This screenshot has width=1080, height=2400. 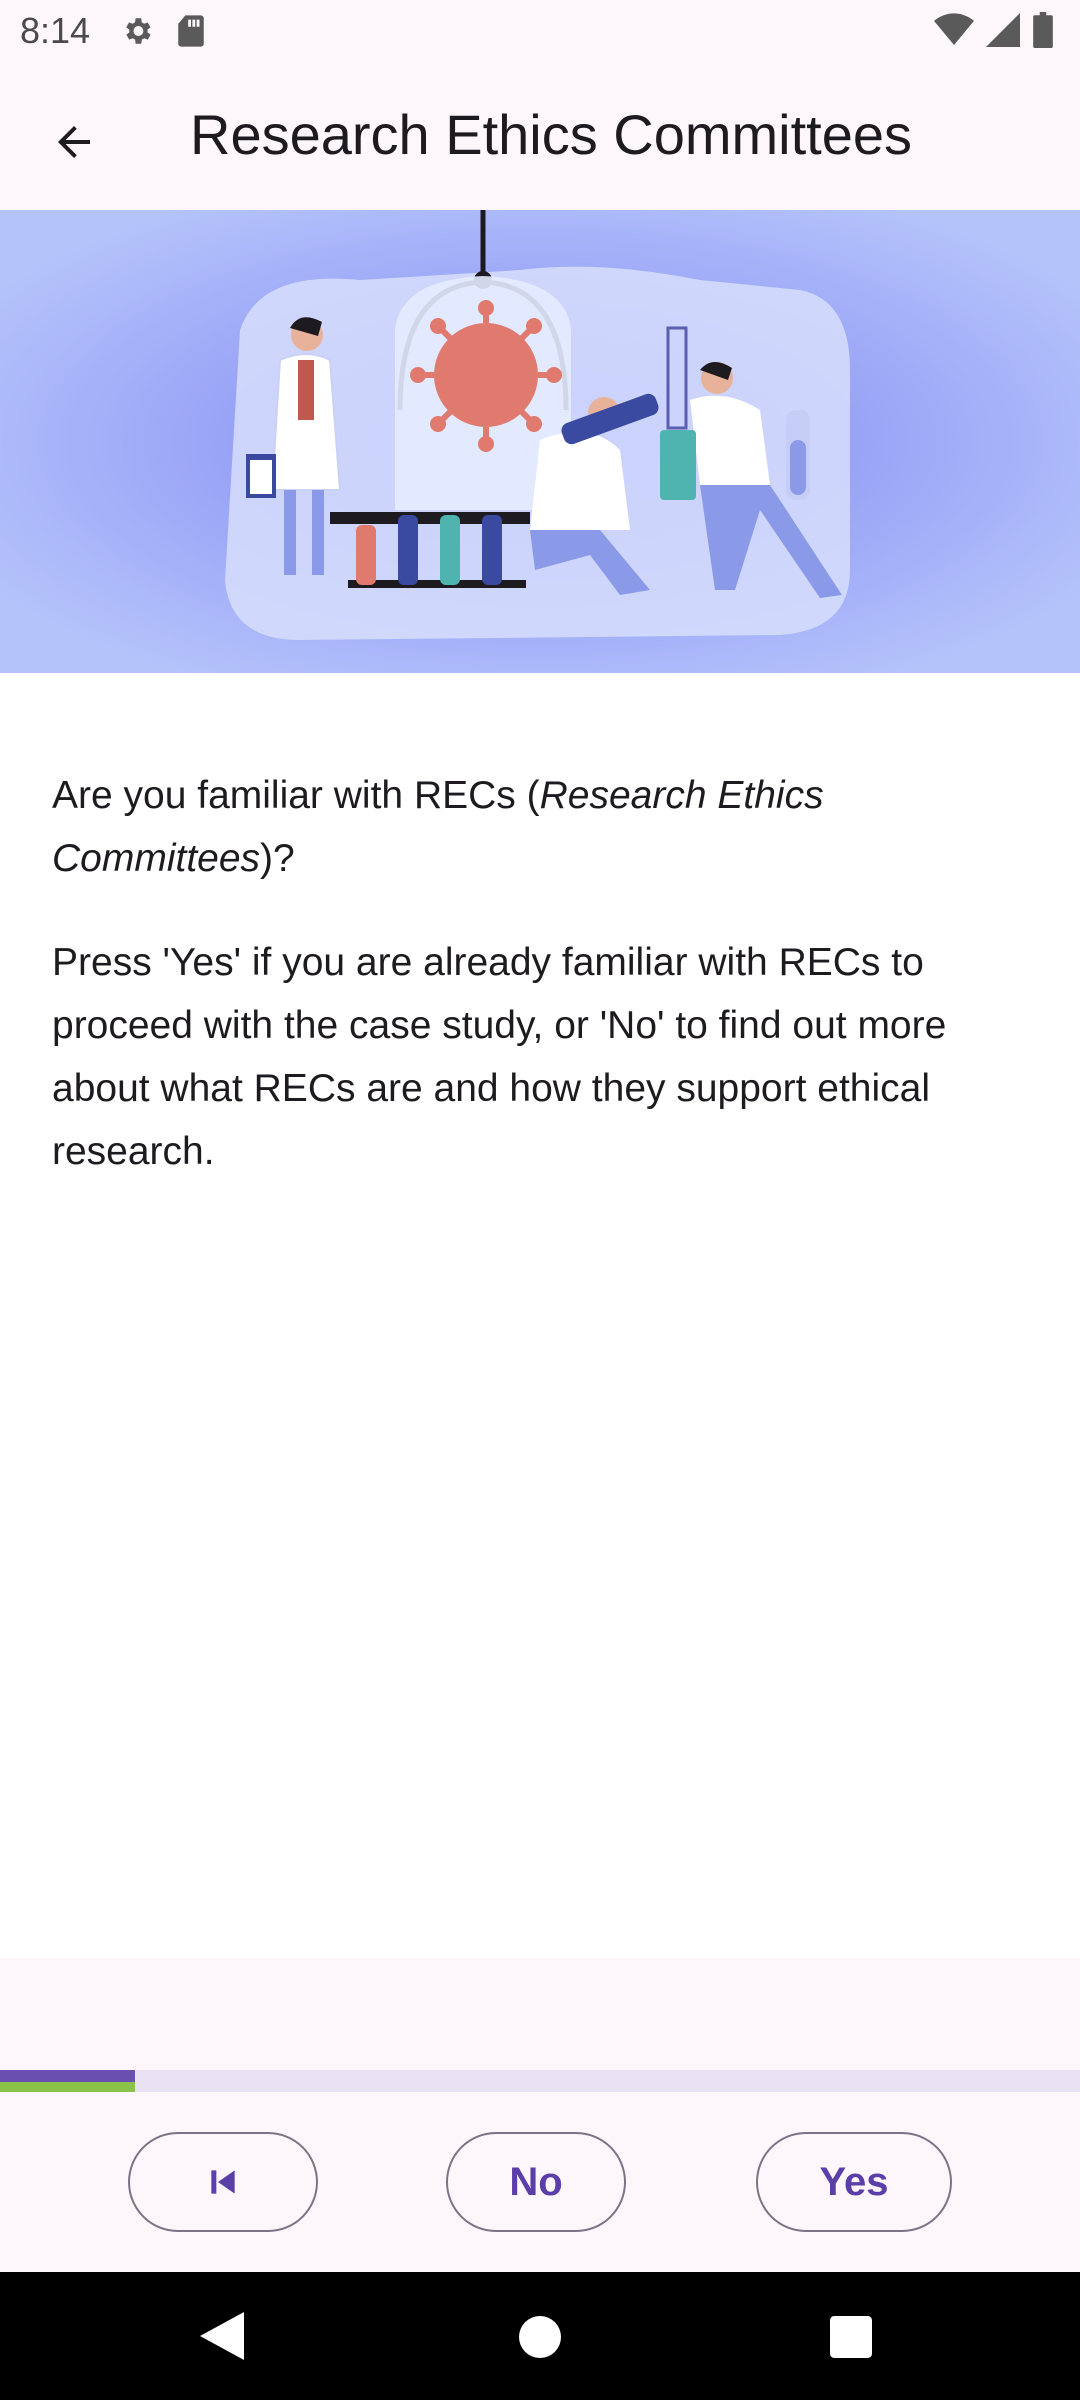 I want to click on wifi-icon, so click(x=954, y=29).